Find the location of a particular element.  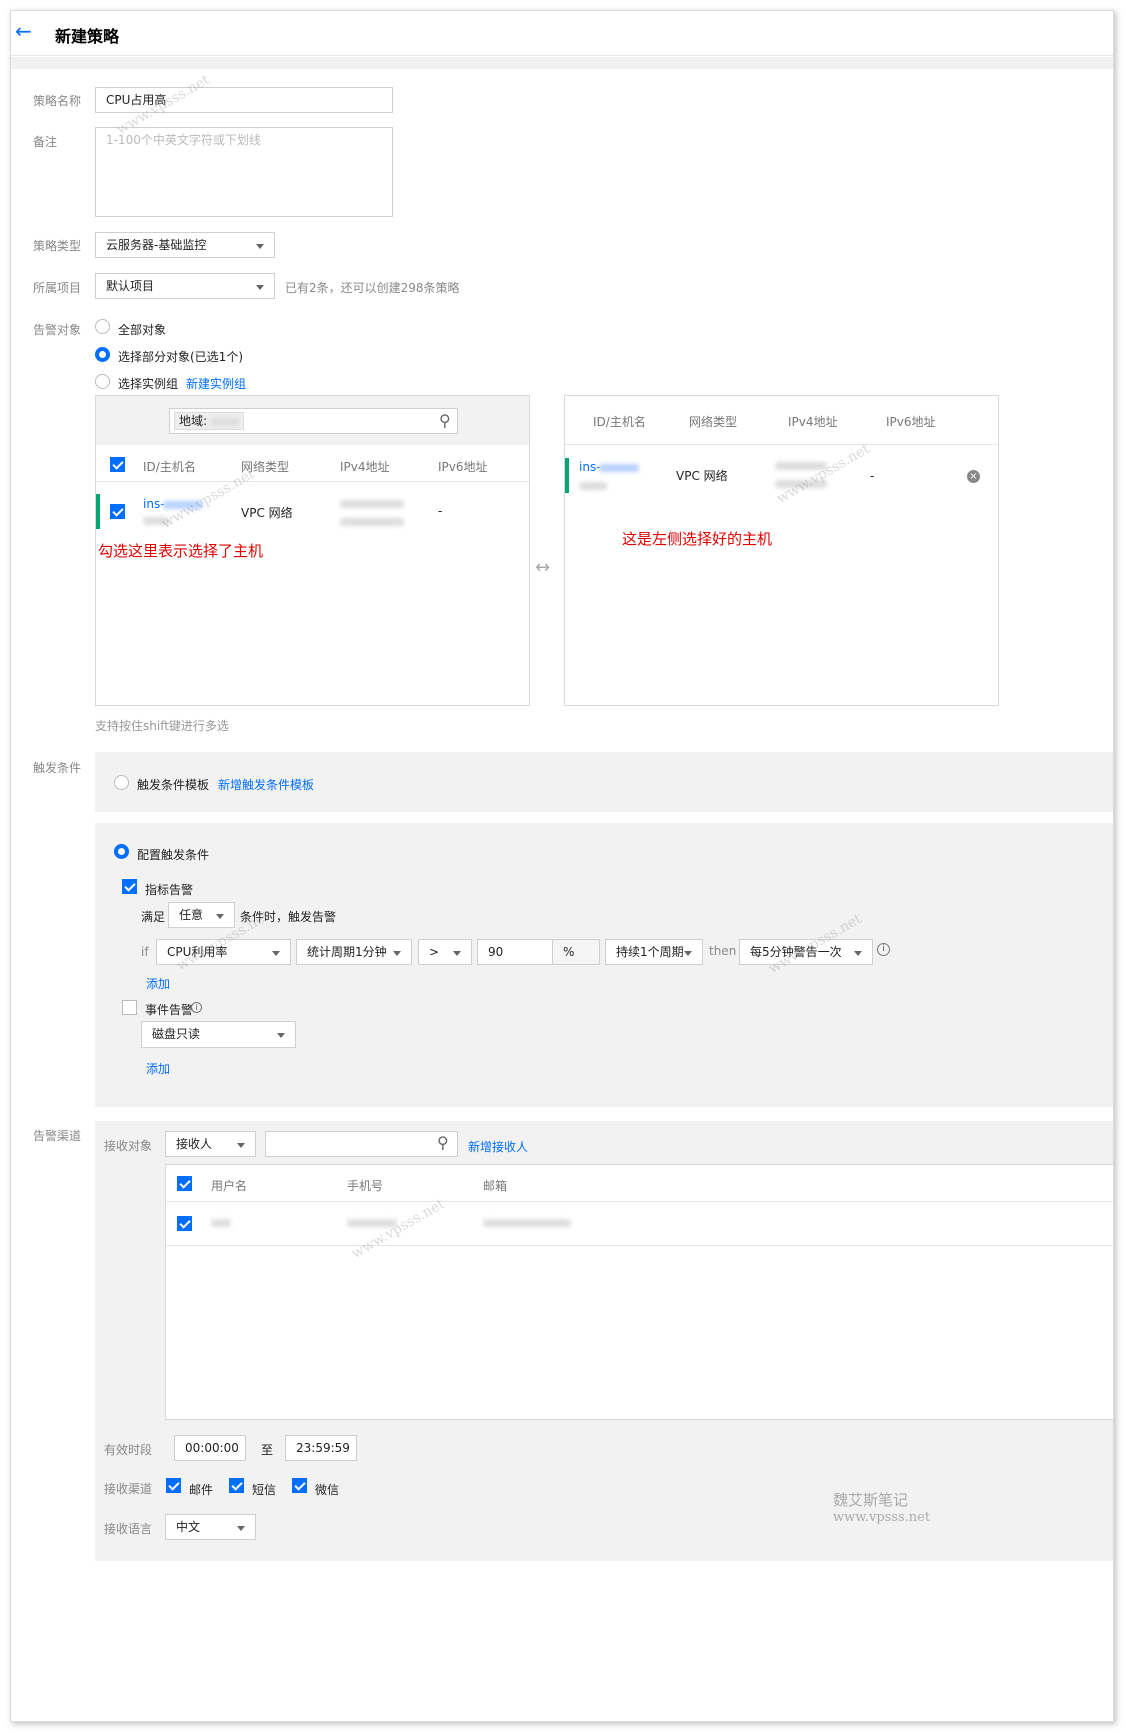

target-group-label: 选择实例组 is located at coordinates (148, 384).